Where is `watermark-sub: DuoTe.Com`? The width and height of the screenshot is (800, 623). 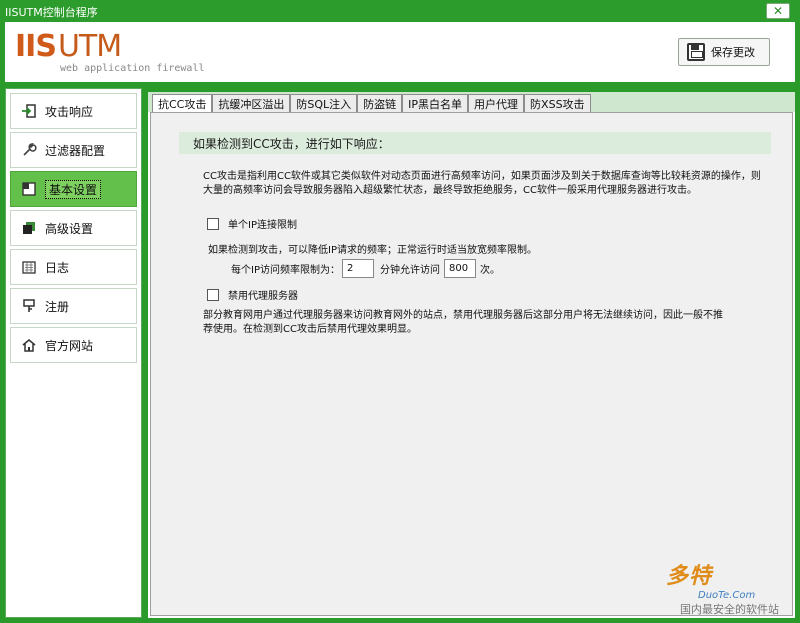 watermark-sub: DuoTe.Com is located at coordinates (727, 595).